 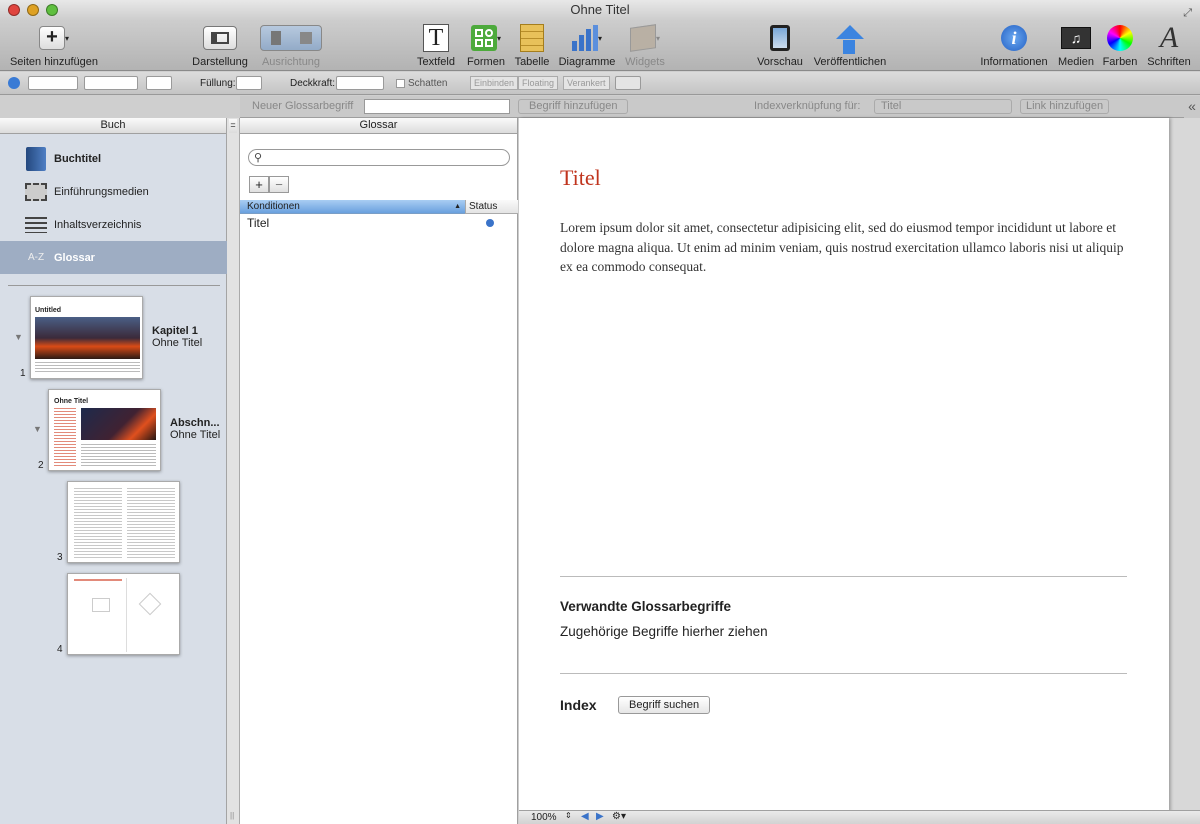 I want to click on zoom-stepper-icon: ⇕, so click(x=568, y=815).